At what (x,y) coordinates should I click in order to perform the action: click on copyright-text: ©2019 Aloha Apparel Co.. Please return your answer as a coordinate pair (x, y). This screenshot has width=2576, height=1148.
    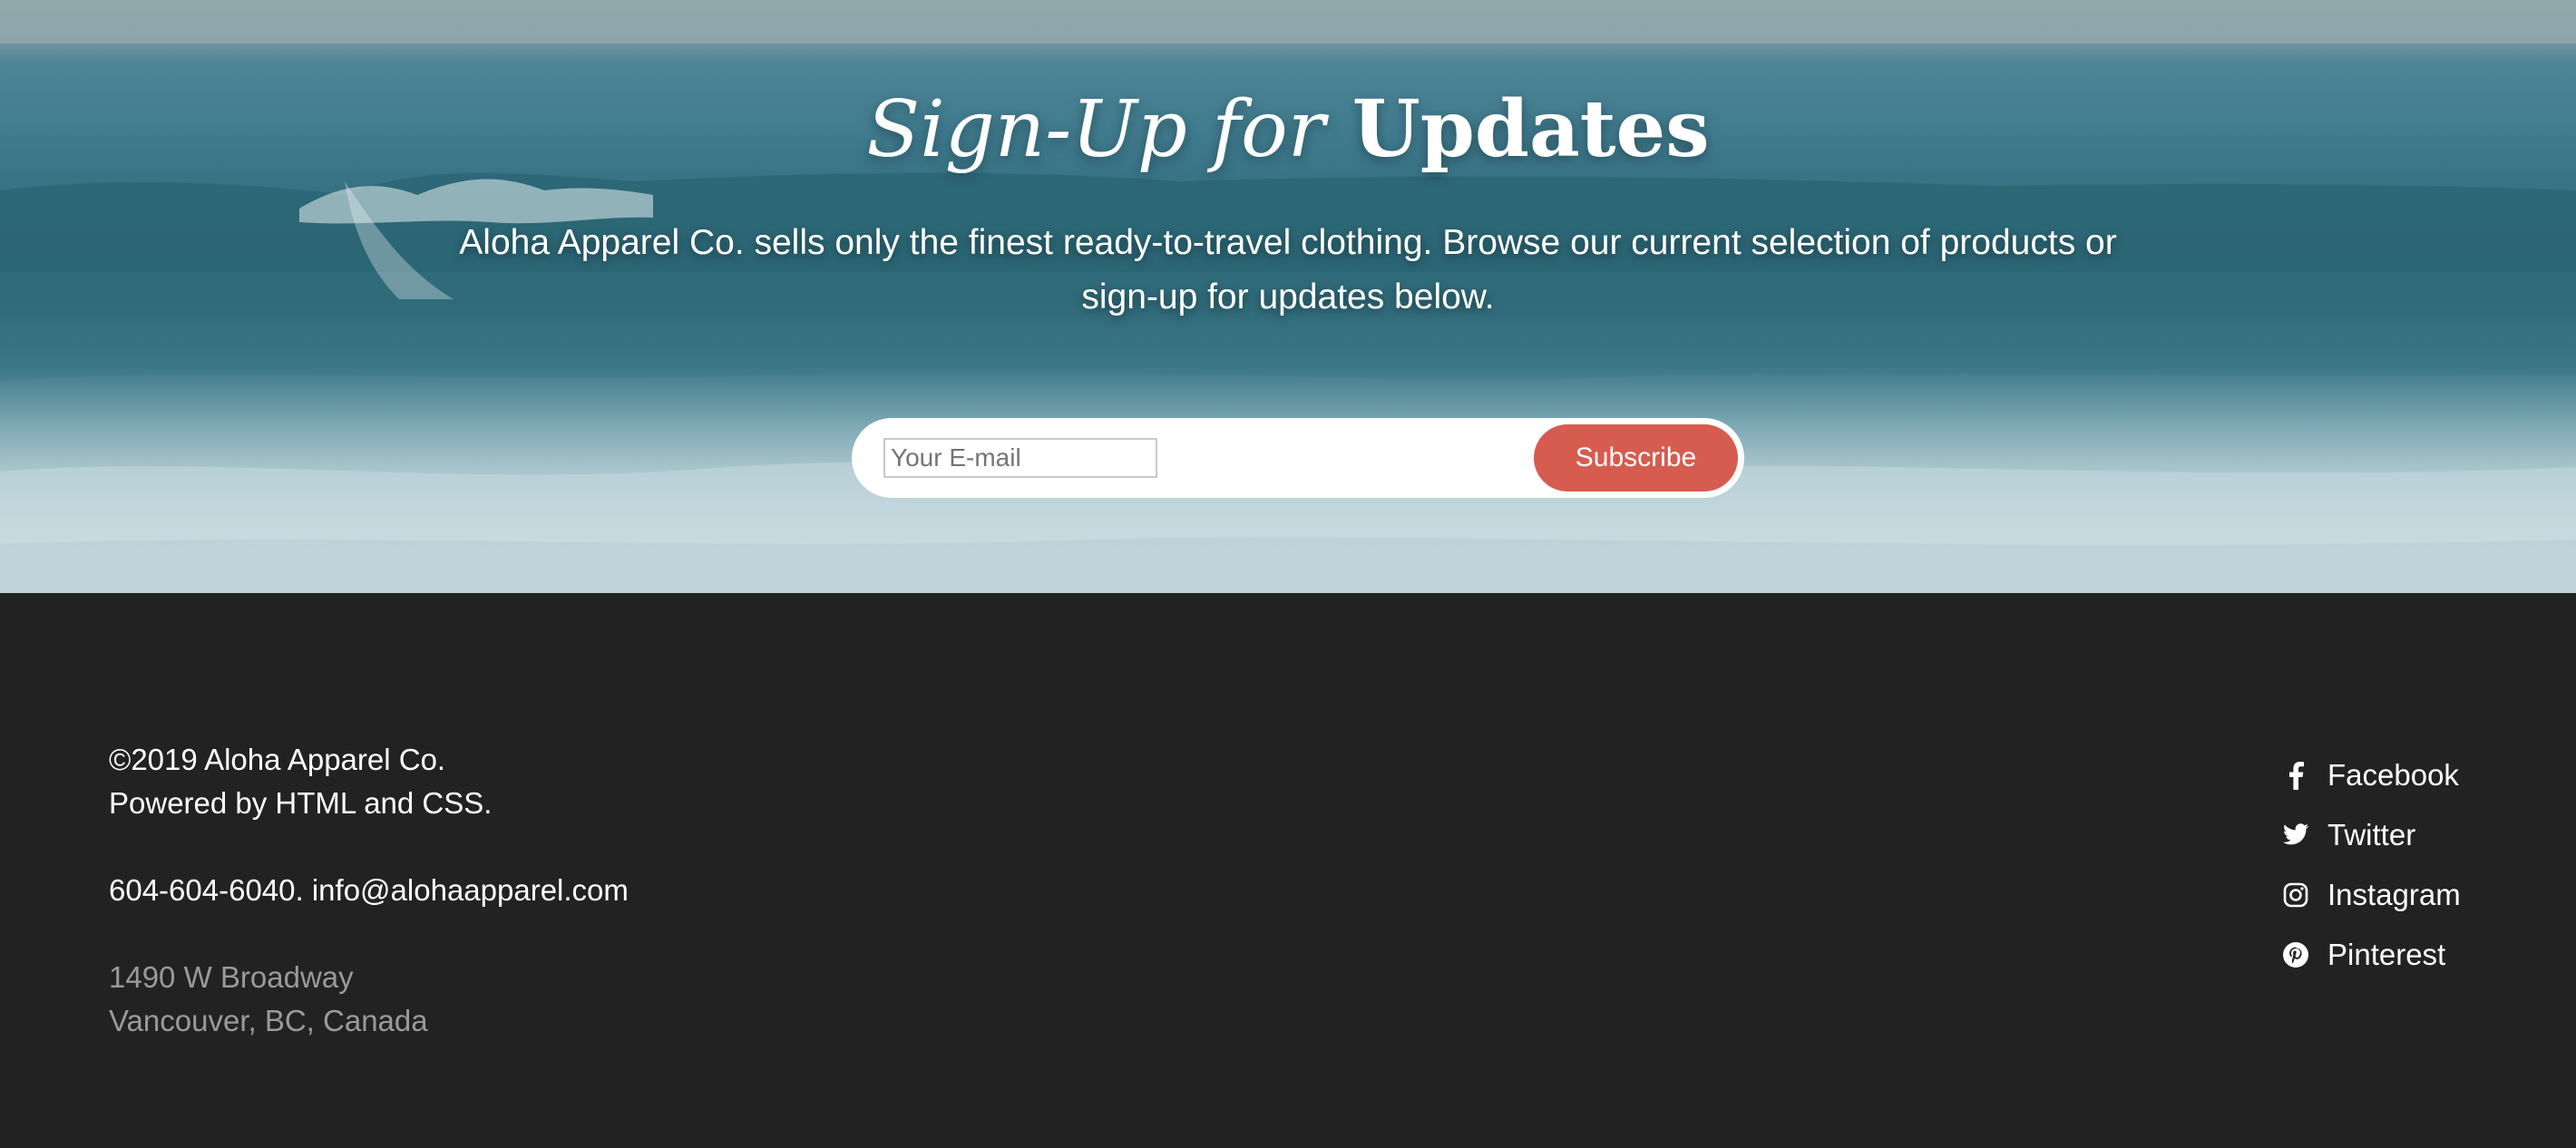
    Looking at the image, I should click on (277, 759).